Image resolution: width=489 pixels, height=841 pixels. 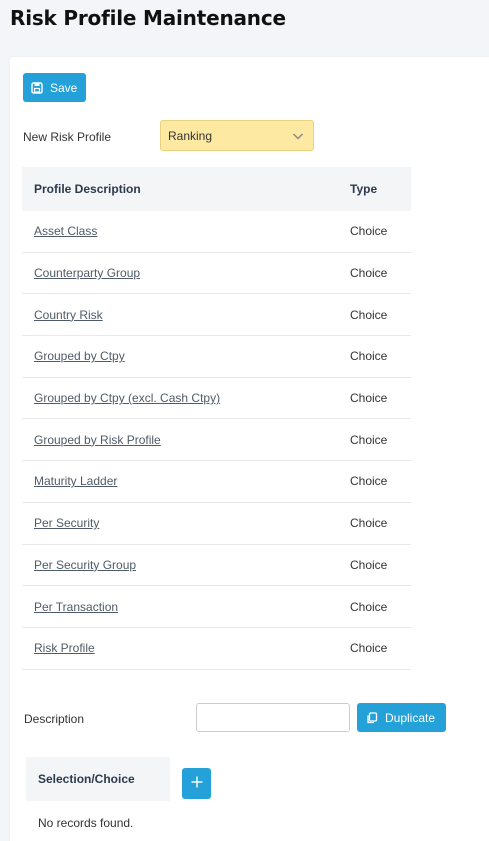 What do you see at coordinates (75, 481) in the screenshot?
I see `profile-description-link: Maturity Ladder` at bounding box center [75, 481].